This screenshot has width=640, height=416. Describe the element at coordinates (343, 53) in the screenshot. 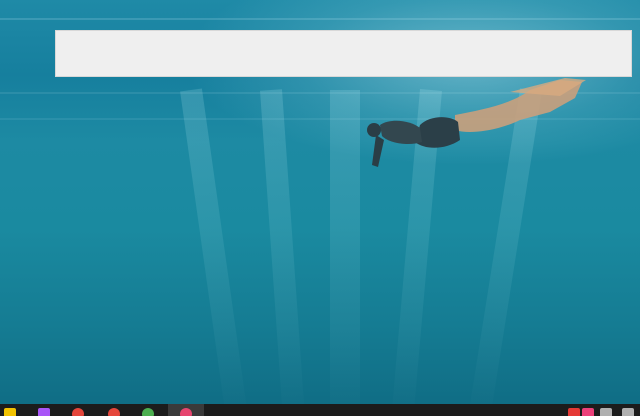

I see `search-bar` at that location.